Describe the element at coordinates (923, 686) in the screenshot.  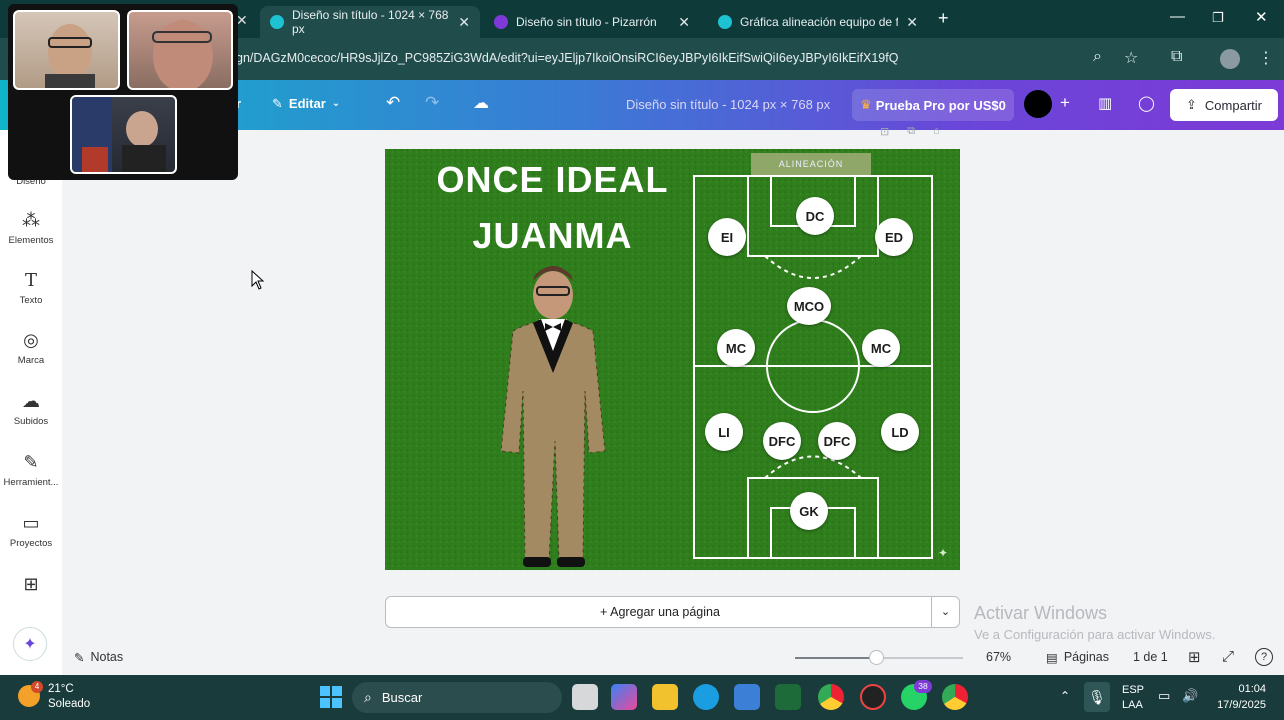
I see `whatsapp-badge: 38` at that location.